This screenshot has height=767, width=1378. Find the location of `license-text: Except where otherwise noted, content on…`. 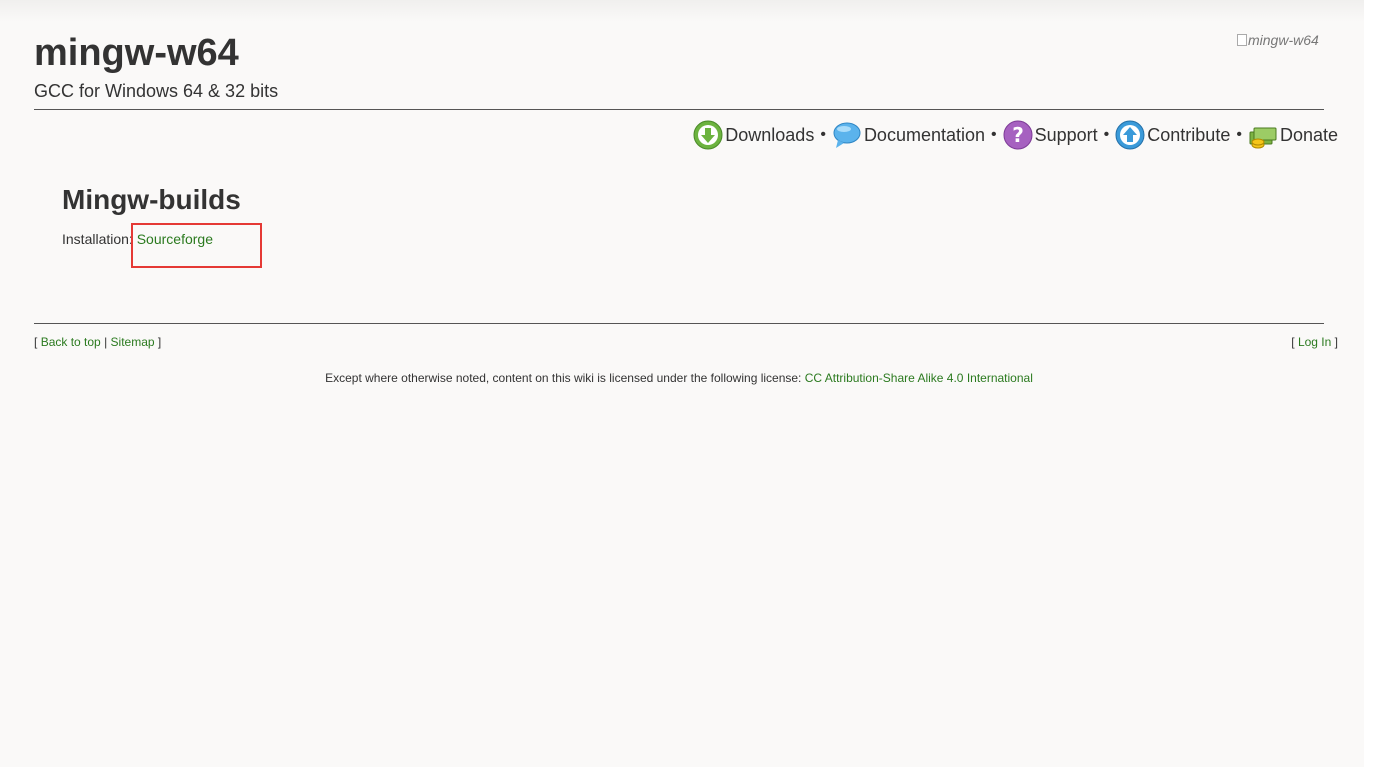

license-text: Except where otherwise noted, content on… is located at coordinates (563, 378).